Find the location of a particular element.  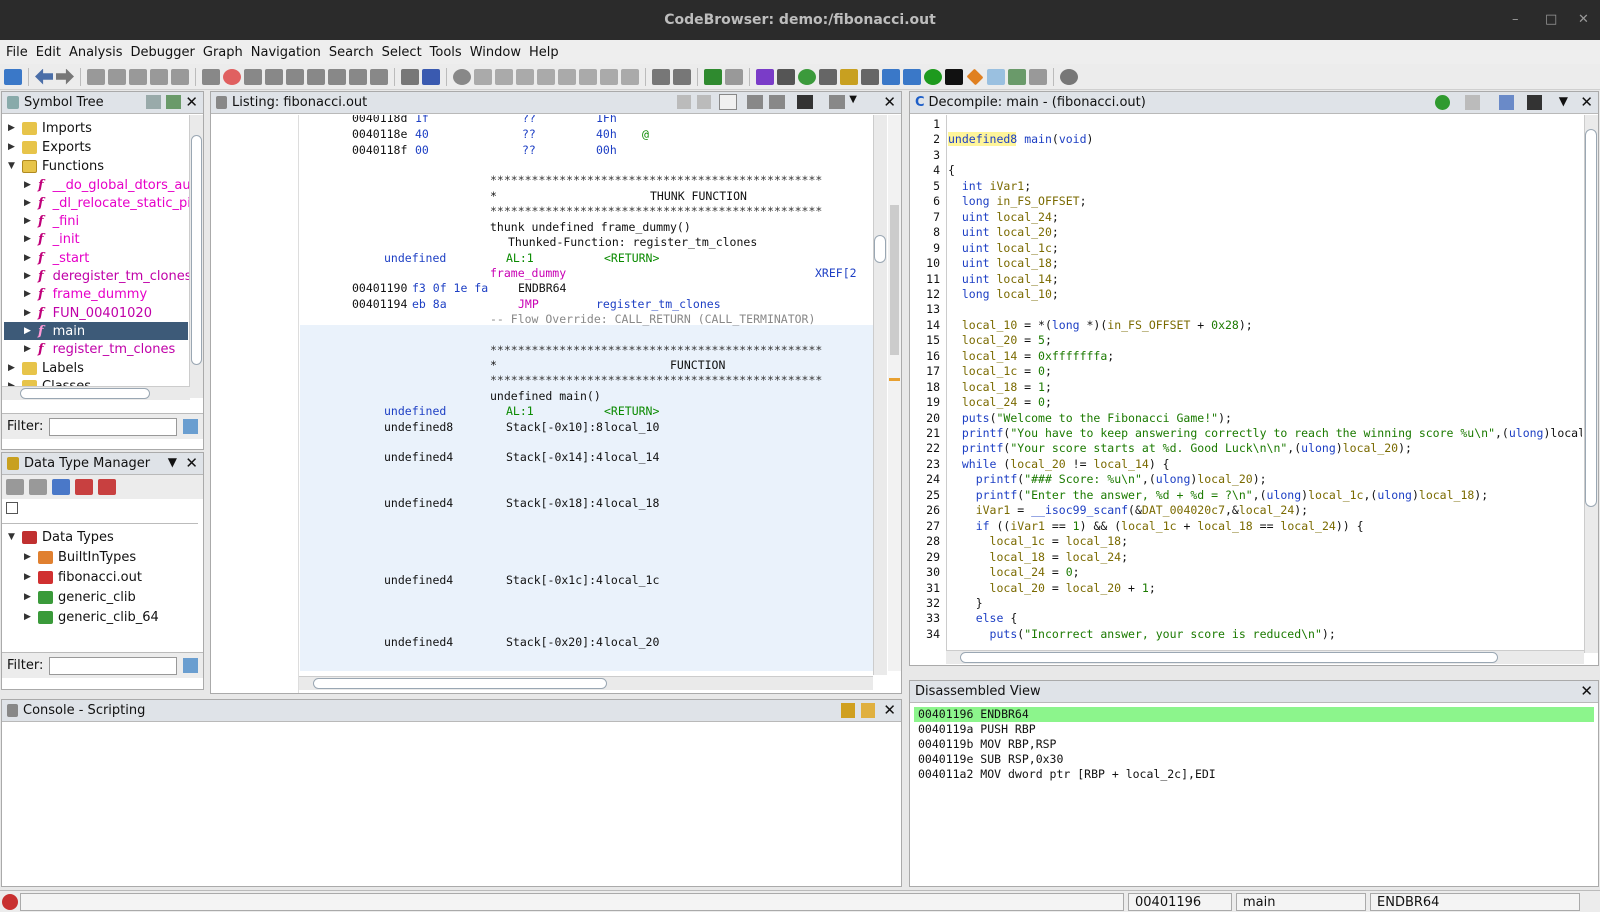

diamond-icon is located at coordinates (975, 76).